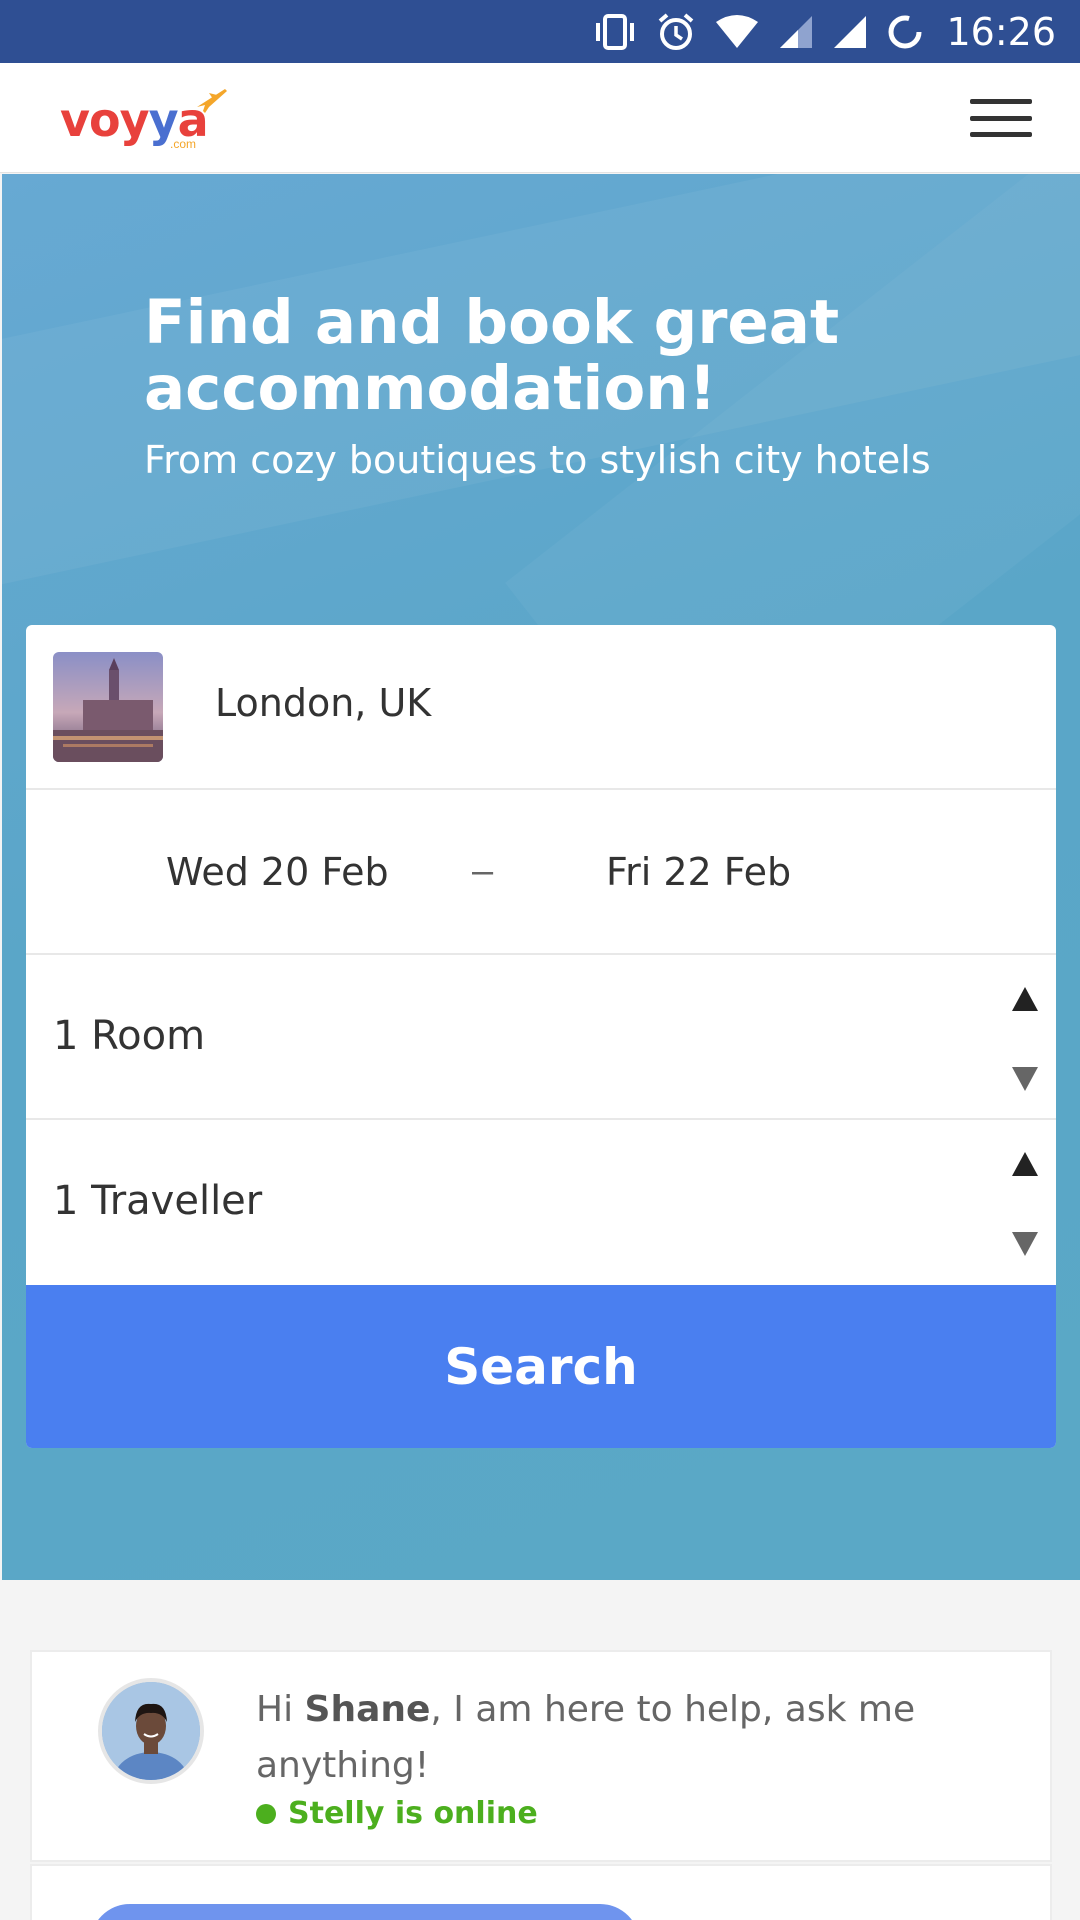 This screenshot has height=1920, width=1080. What do you see at coordinates (737, 32) in the screenshot?
I see `wifi-icon` at bounding box center [737, 32].